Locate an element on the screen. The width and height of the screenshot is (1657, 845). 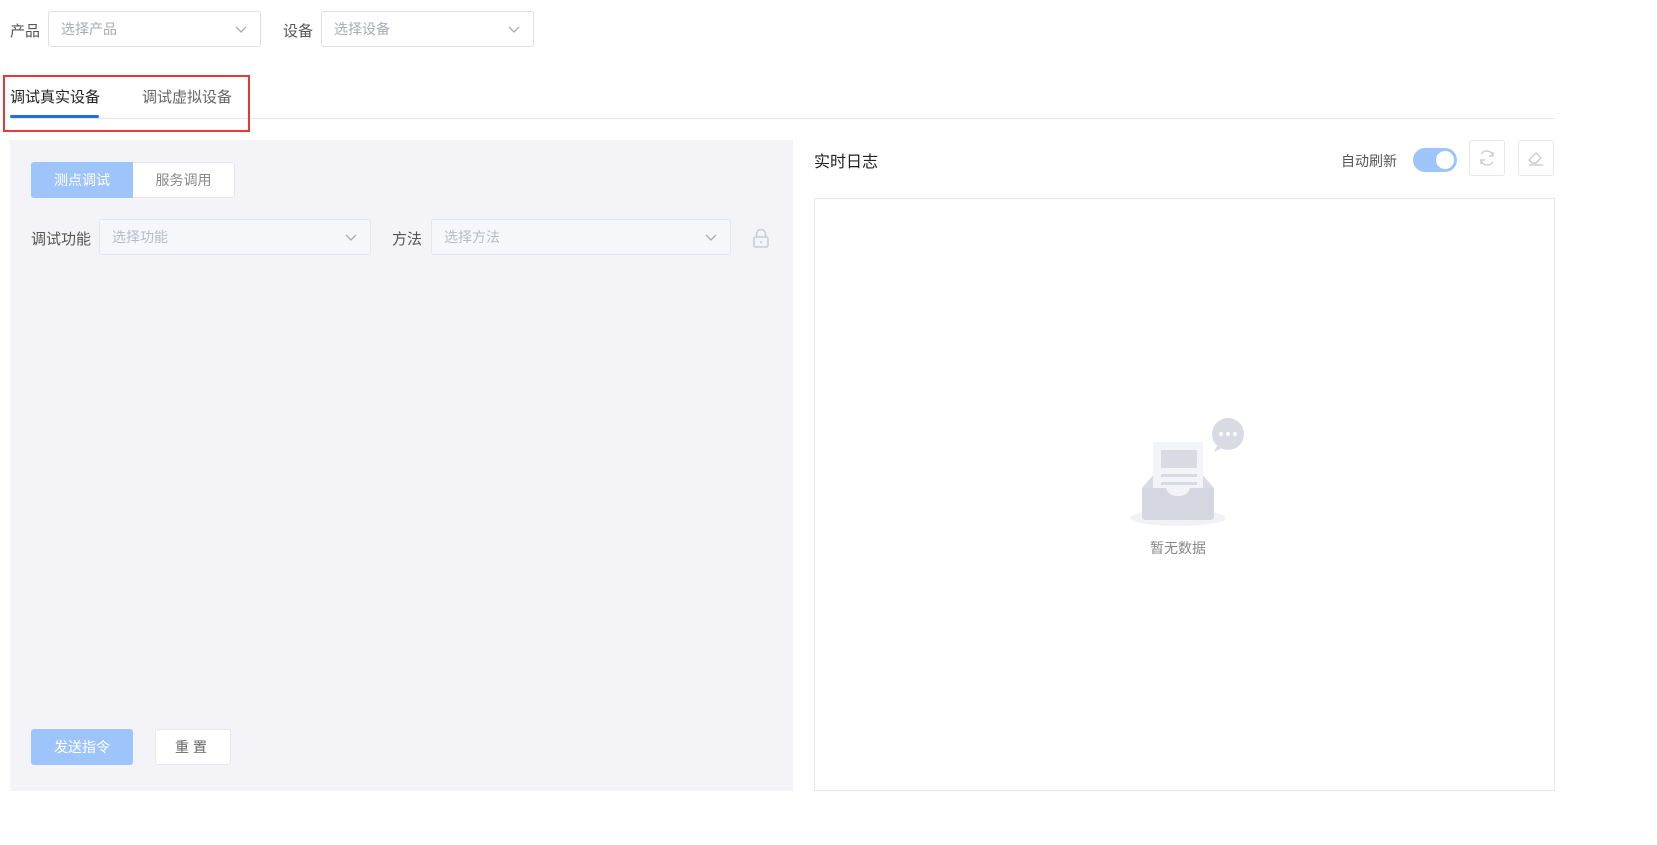
product-select: 选择产品 is located at coordinates (154, 29).